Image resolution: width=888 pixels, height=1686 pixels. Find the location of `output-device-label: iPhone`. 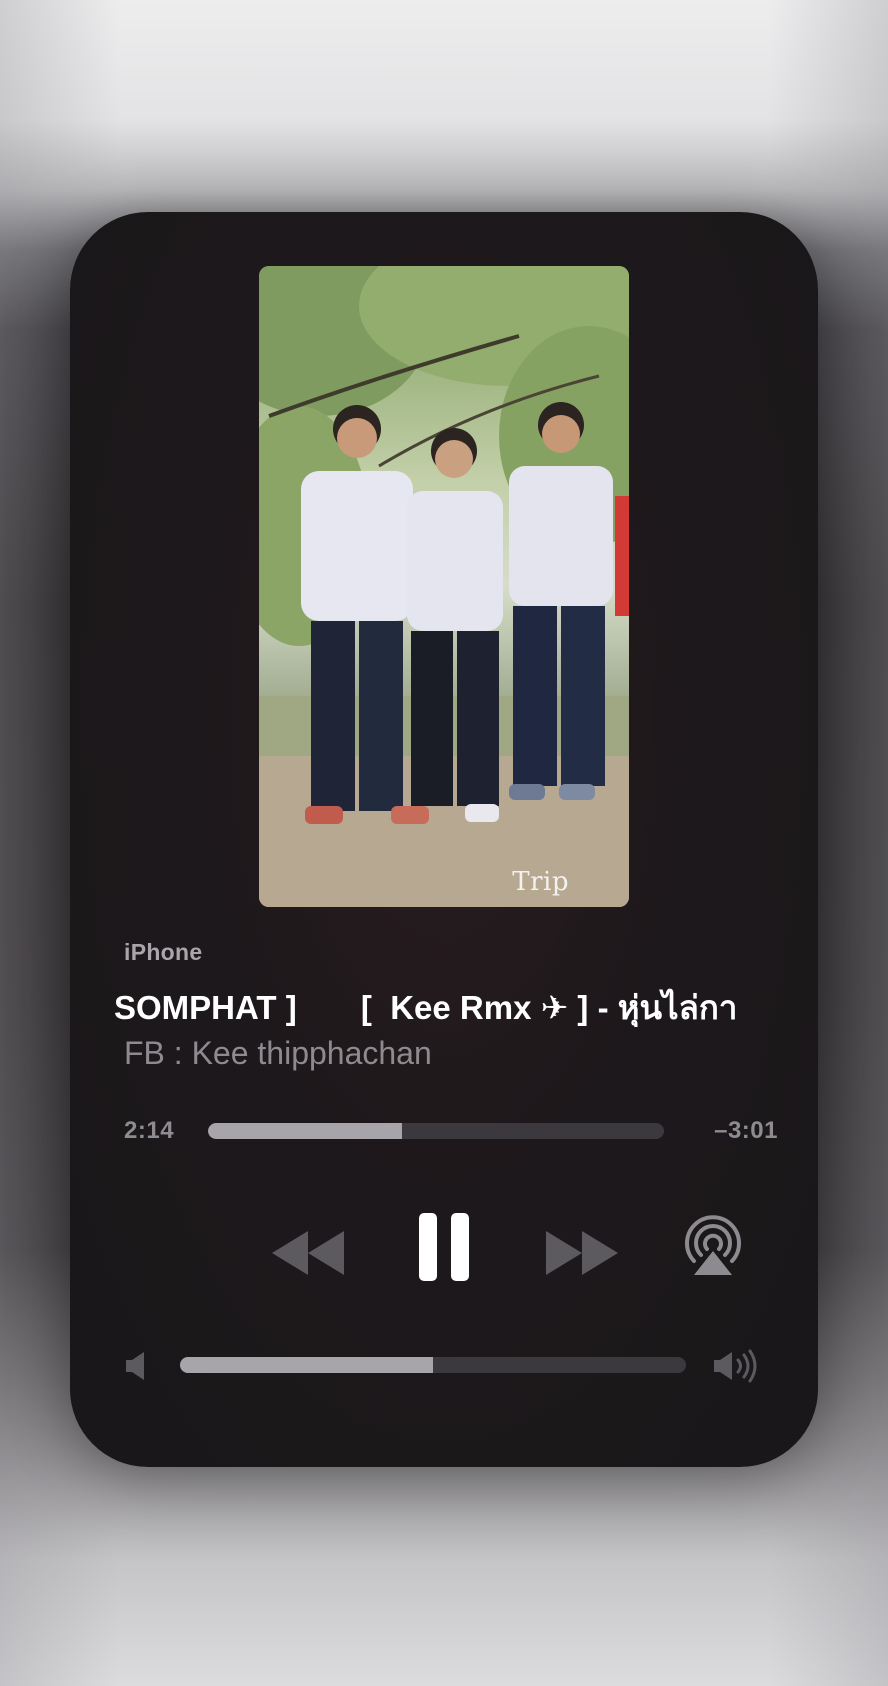

output-device-label: iPhone is located at coordinates (163, 952).